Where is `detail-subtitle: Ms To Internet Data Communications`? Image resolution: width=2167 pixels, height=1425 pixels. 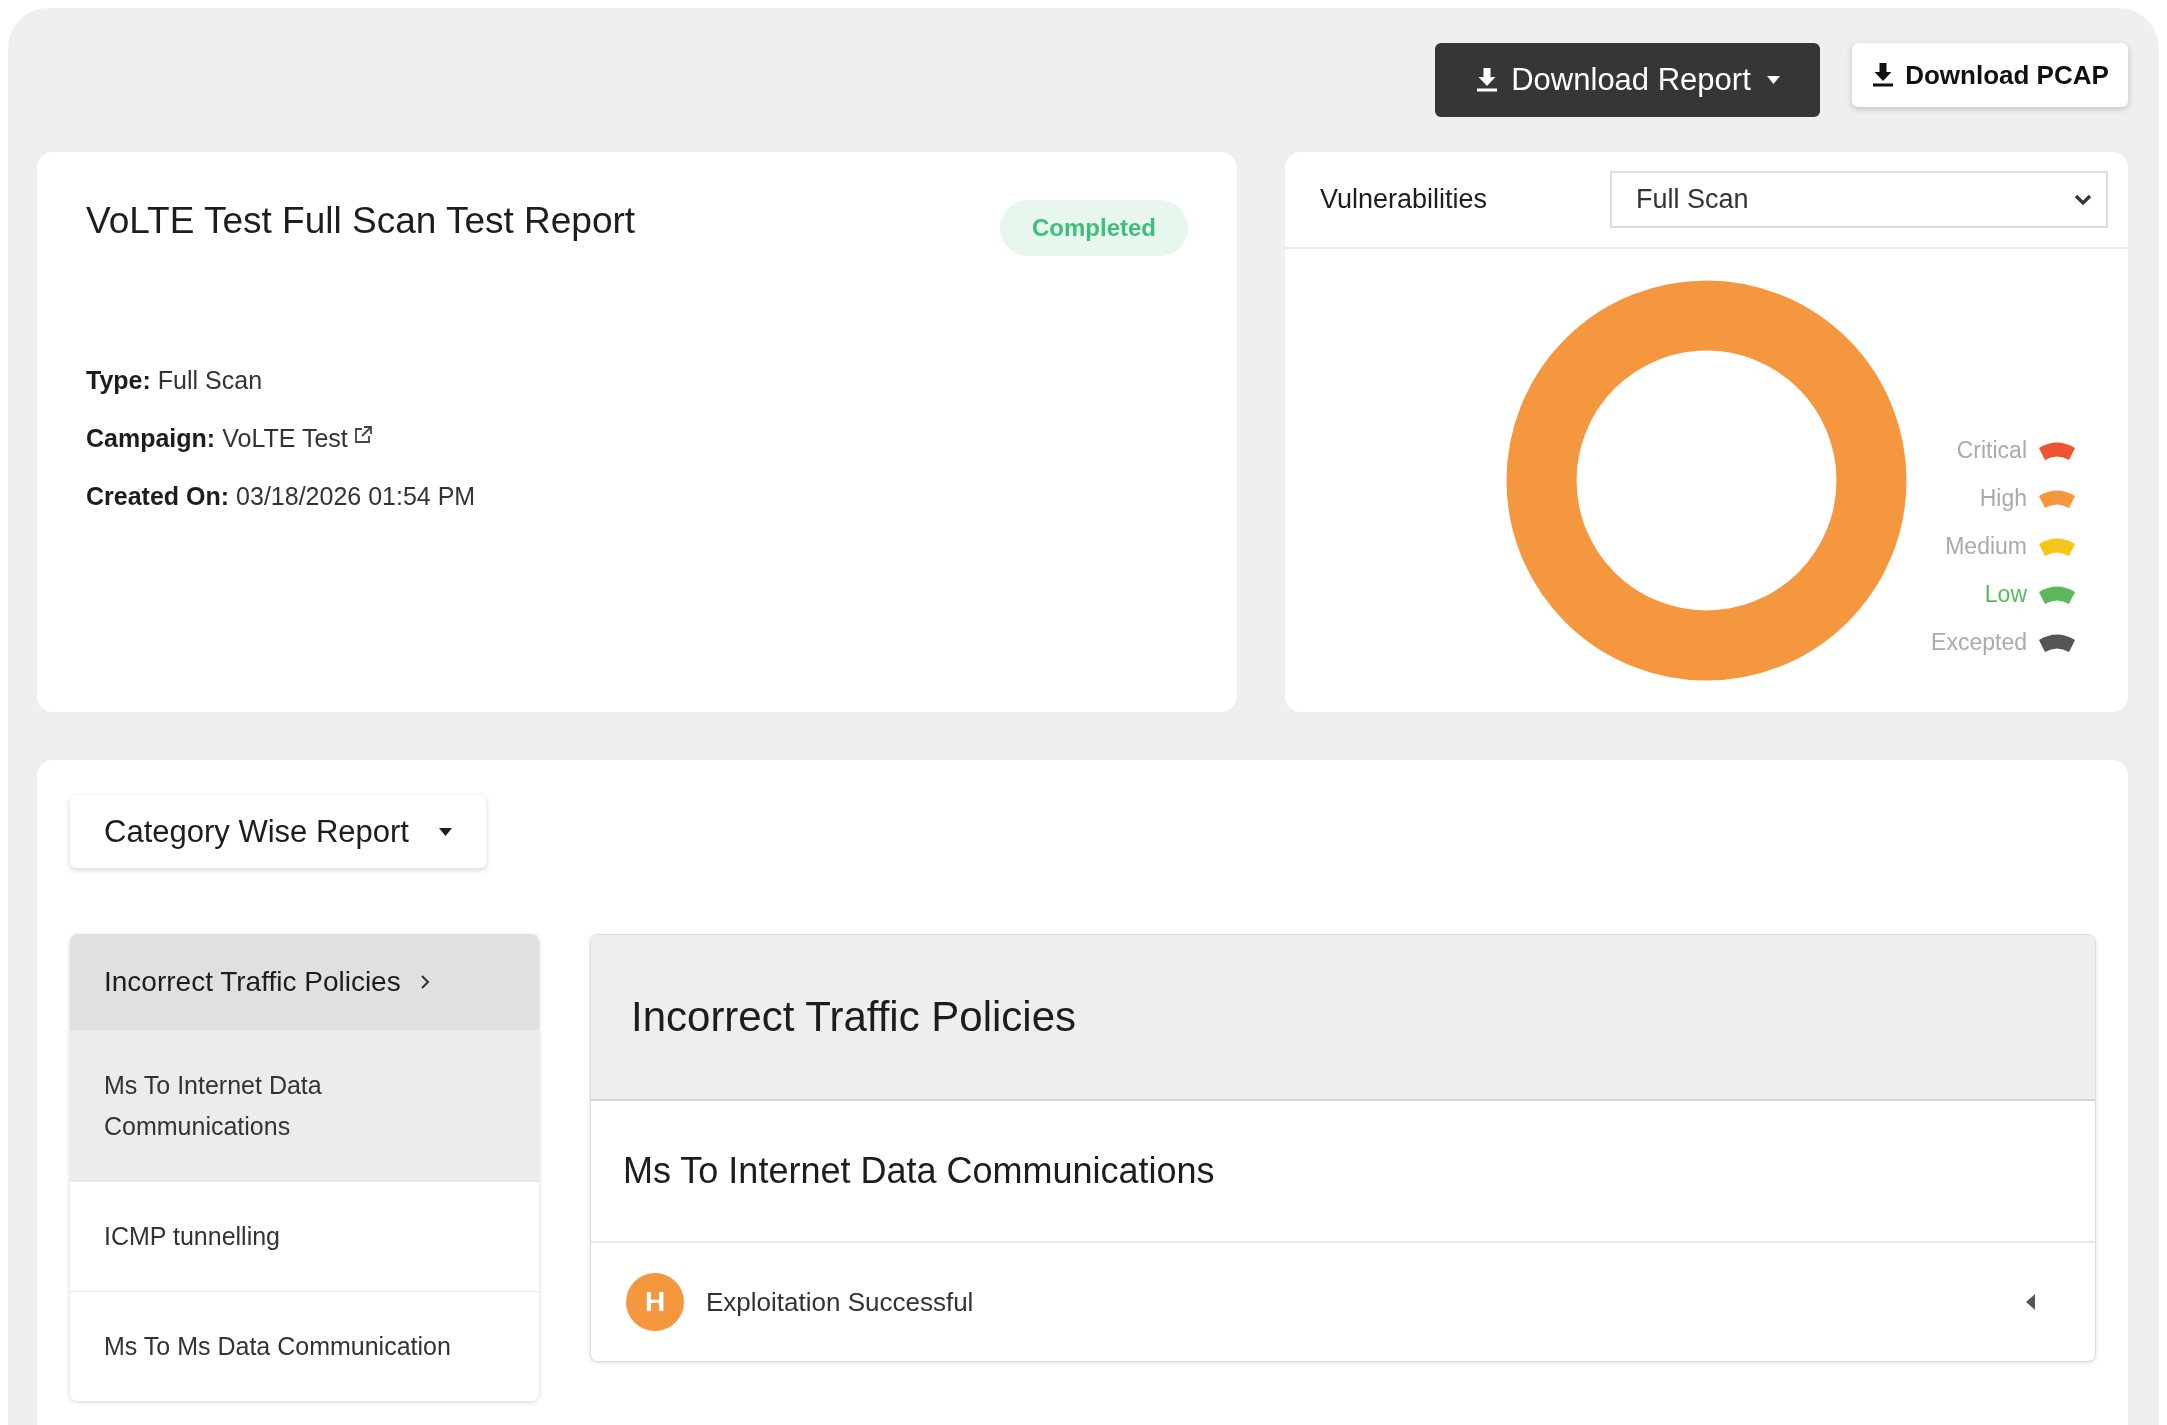 detail-subtitle: Ms To Internet Data Communications is located at coordinates (919, 1171).